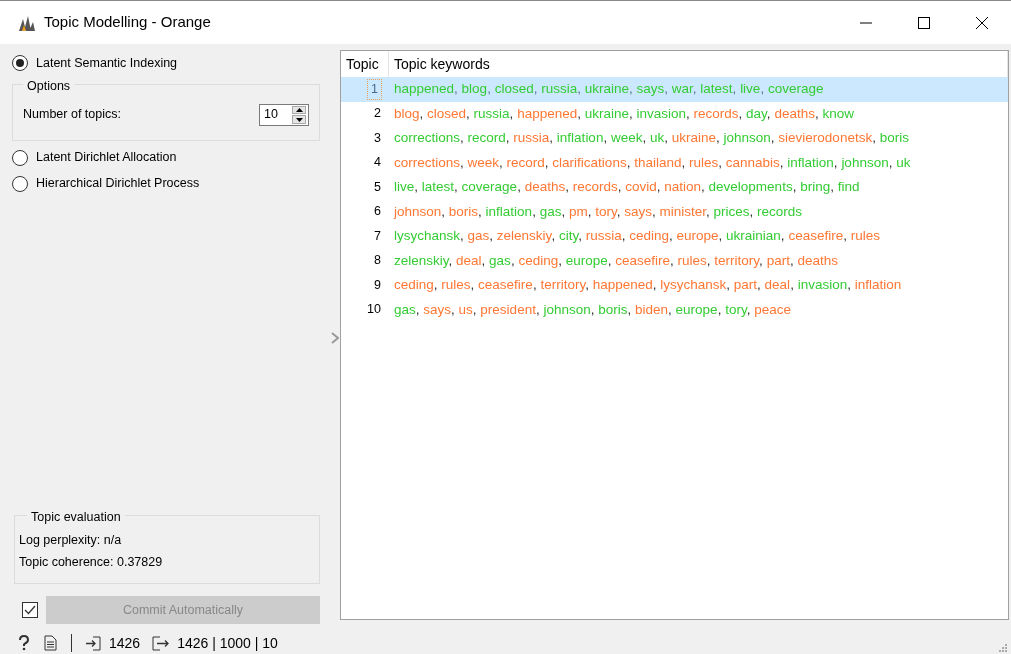 Image resolution: width=1011 pixels, height=654 pixels. What do you see at coordinates (377, 236) in the screenshot?
I see `row-number: 7` at bounding box center [377, 236].